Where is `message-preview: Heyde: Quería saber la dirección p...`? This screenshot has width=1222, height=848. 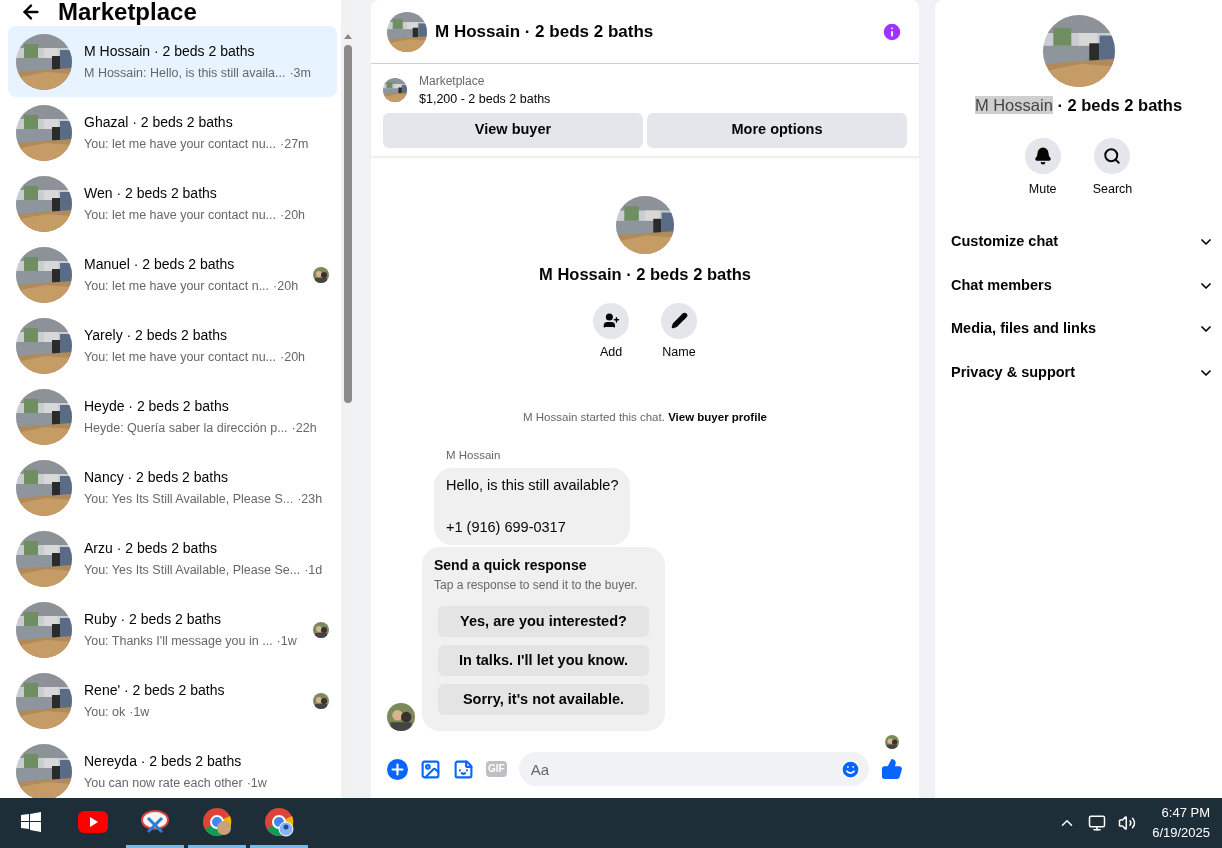 message-preview: Heyde: Quería saber la dirección p... is located at coordinates (186, 428).